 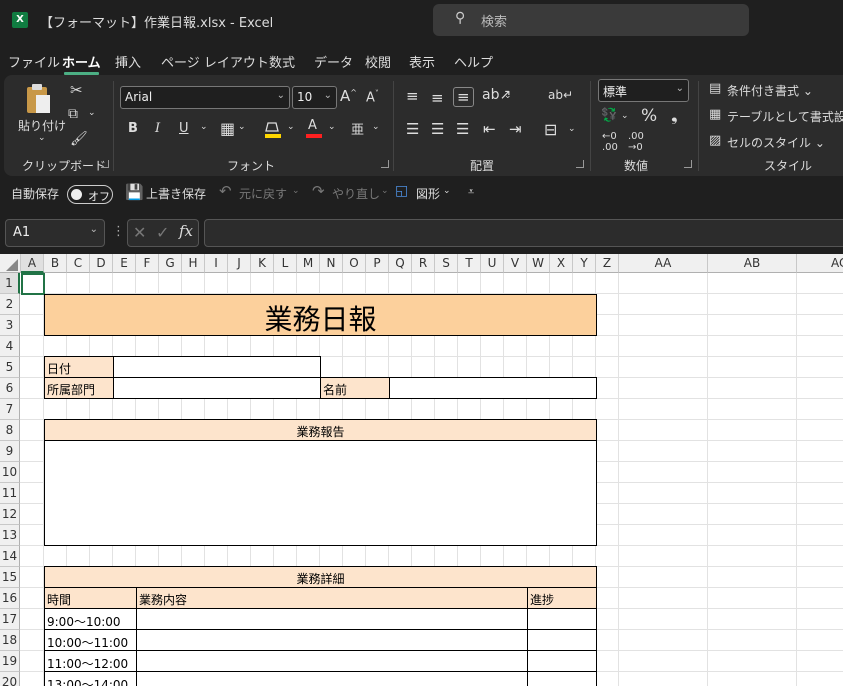 I want to click on column-header-R: R, so click(x=423, y=263).